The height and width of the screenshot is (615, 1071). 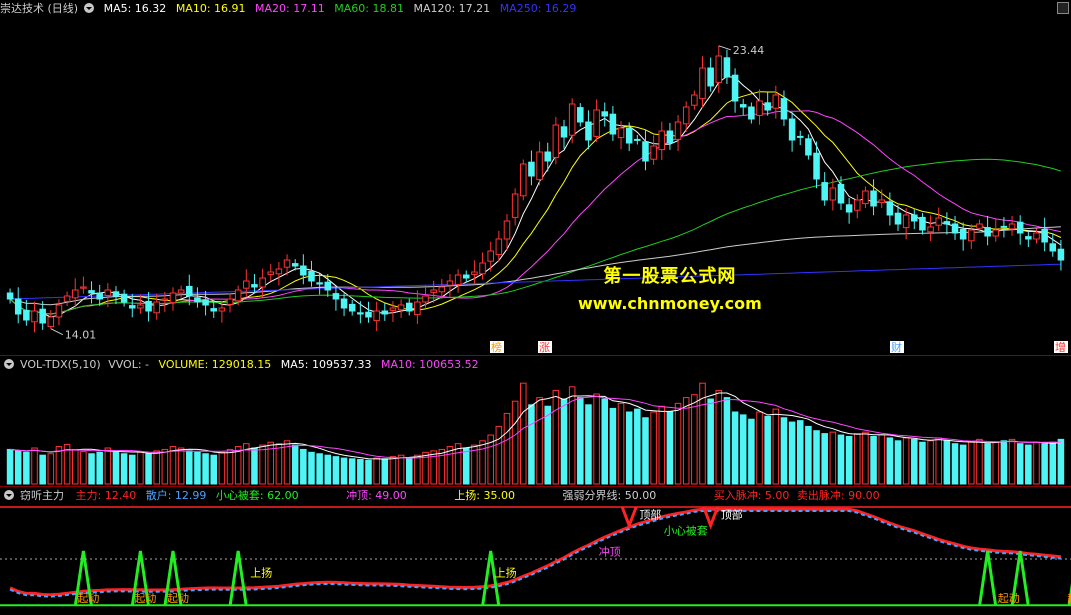 What do you see at coordinates (9, 364) in the screenshot?
I see `volume-menu-icon` at bounding box center [9, 364].